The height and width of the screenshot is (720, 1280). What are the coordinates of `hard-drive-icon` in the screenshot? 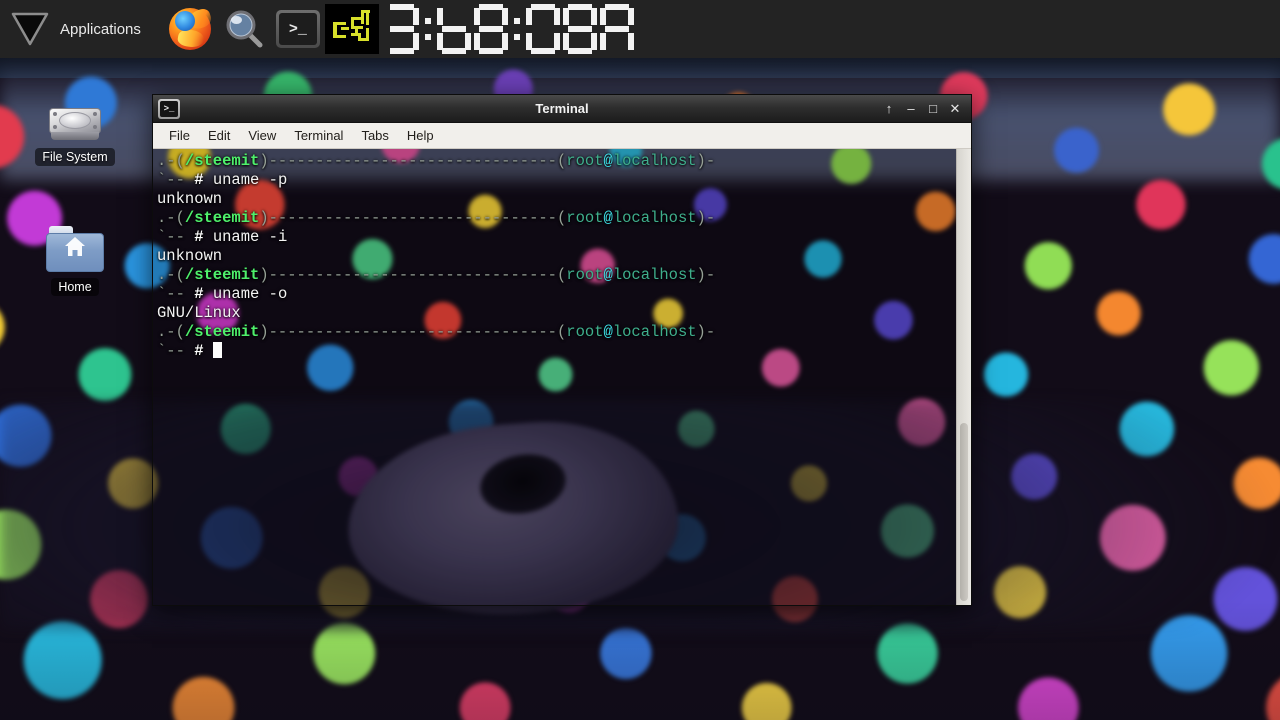 It's located at (75, 114).